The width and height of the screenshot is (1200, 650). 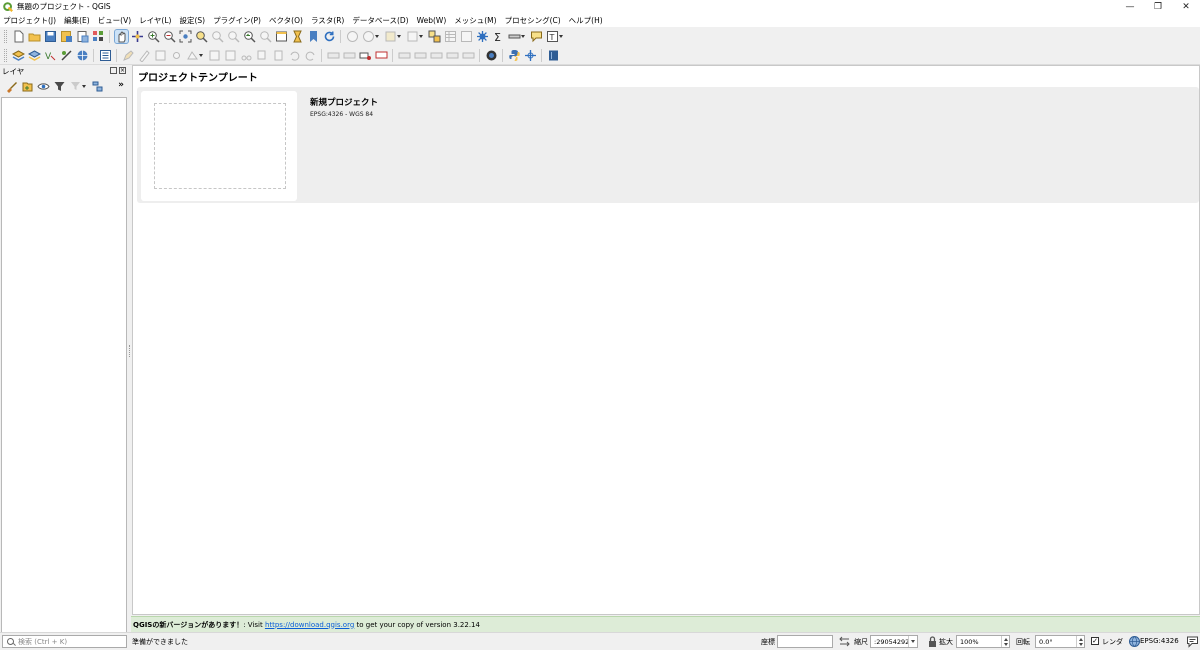 I want to click on filter-expression-icon, so click(x=75, y=86).